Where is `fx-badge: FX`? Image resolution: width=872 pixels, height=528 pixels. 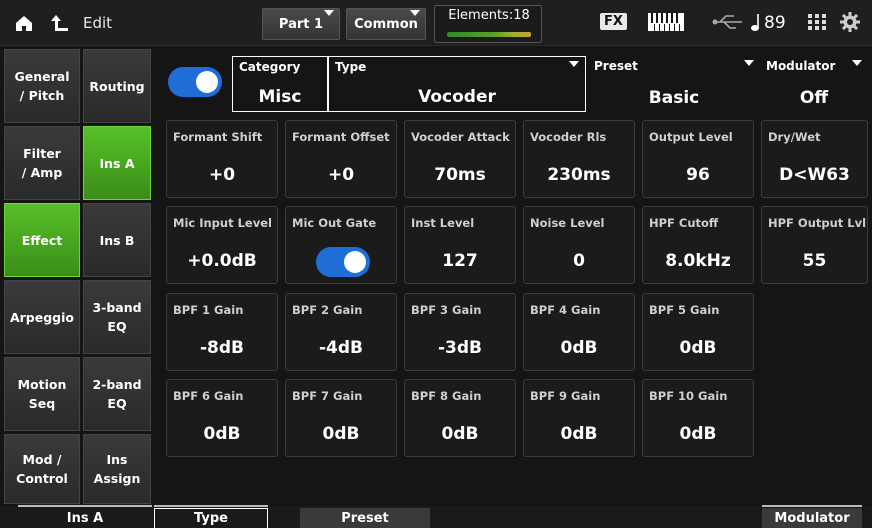
fx-badge: FX is located at coordinates (613, 21).